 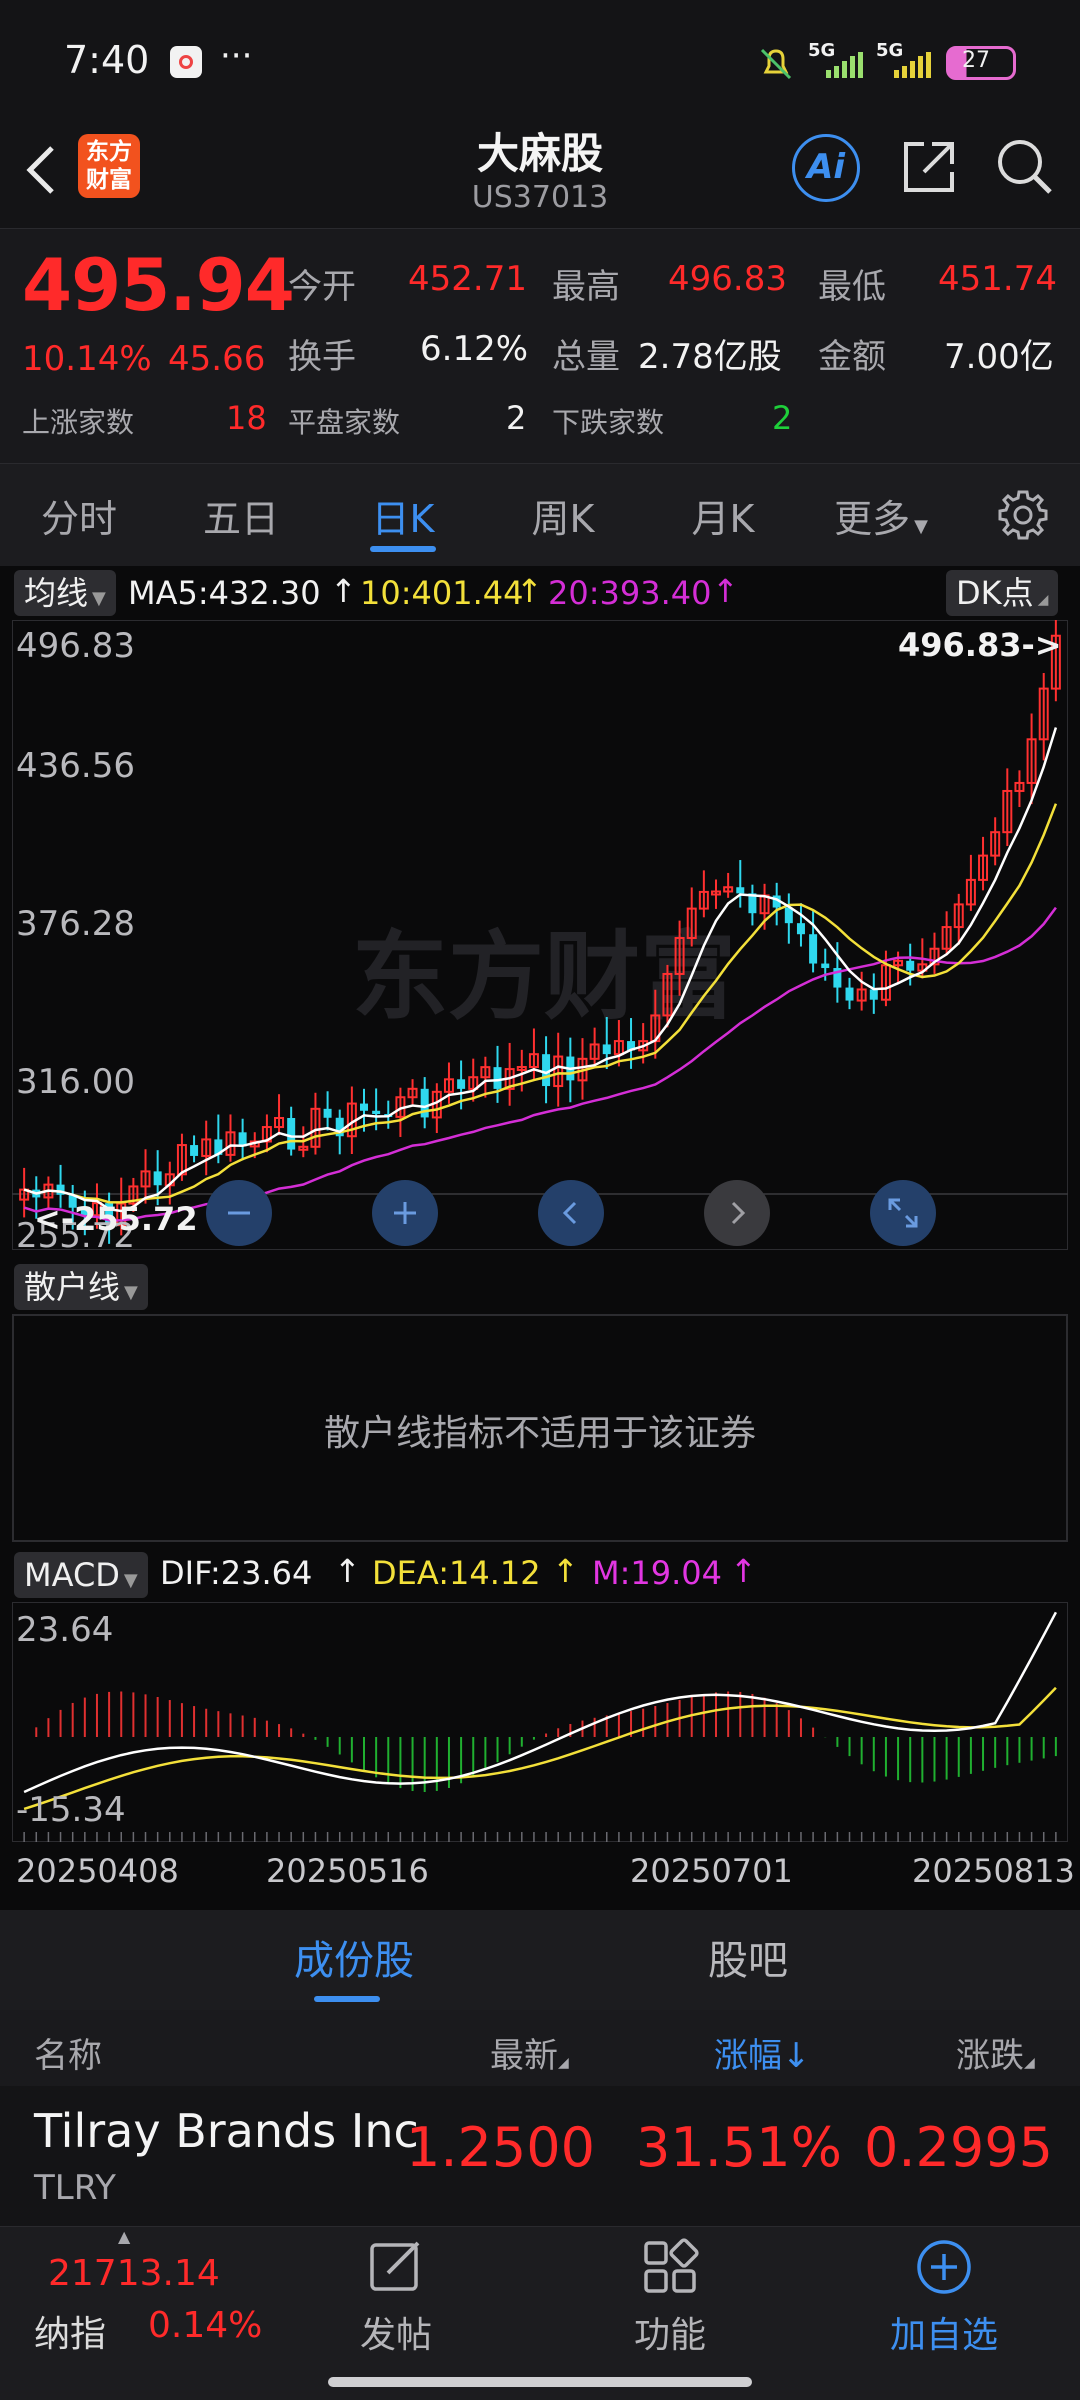 What do you see at coordinates (500, 2147) in the screenshot?
I see `stock-latest: 1.2500` at bounding box center [500, 2147].